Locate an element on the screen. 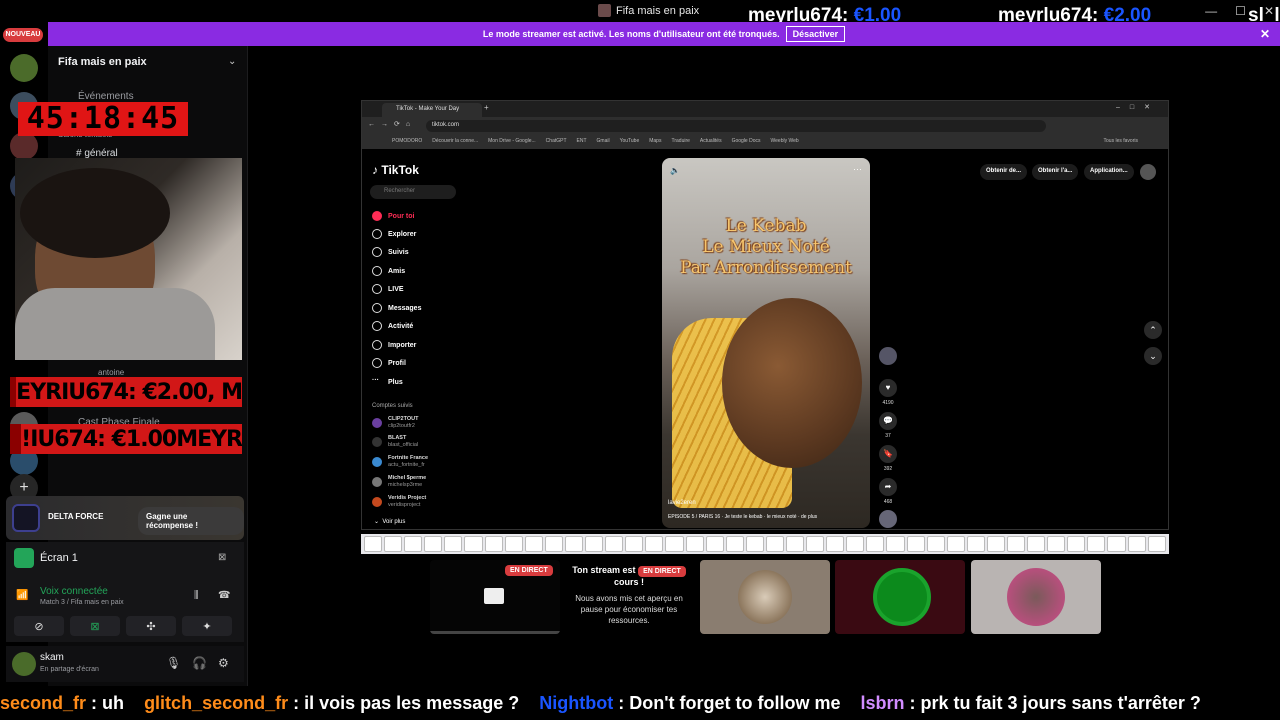 Image resolution: width=1280 pixels, height=720 pixels. minimize-icon: — is located at coordinates (1211, 11).